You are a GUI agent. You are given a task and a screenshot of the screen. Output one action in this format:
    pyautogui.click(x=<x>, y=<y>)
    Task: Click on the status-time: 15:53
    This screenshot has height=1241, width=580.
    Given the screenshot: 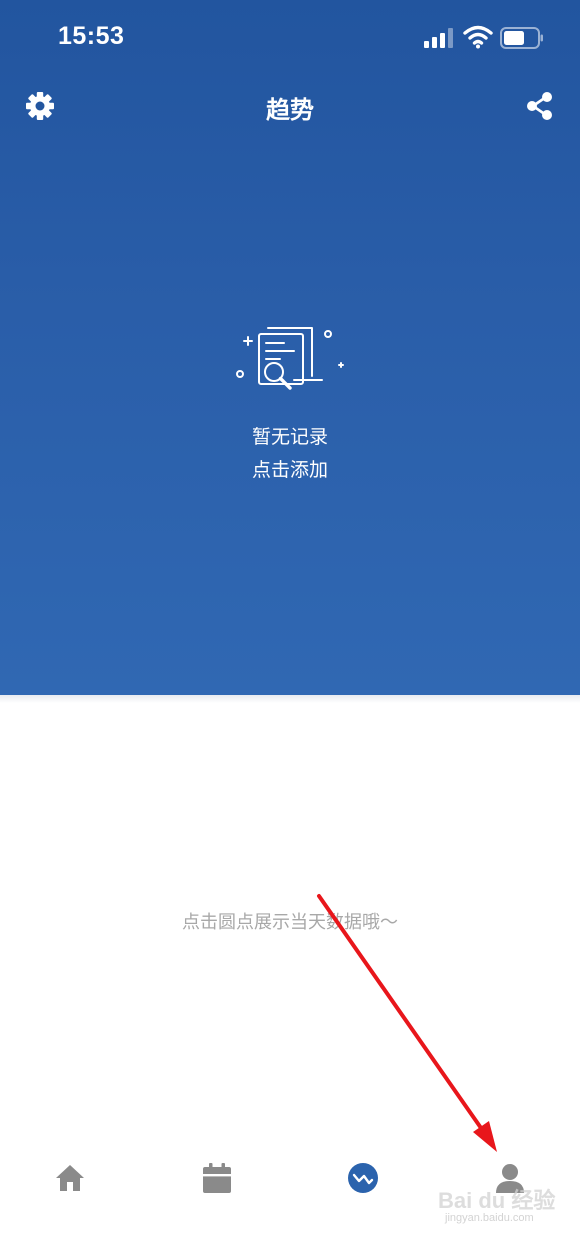 What is the action you would take?
    pyautogui.click(x=91, y=36)
    